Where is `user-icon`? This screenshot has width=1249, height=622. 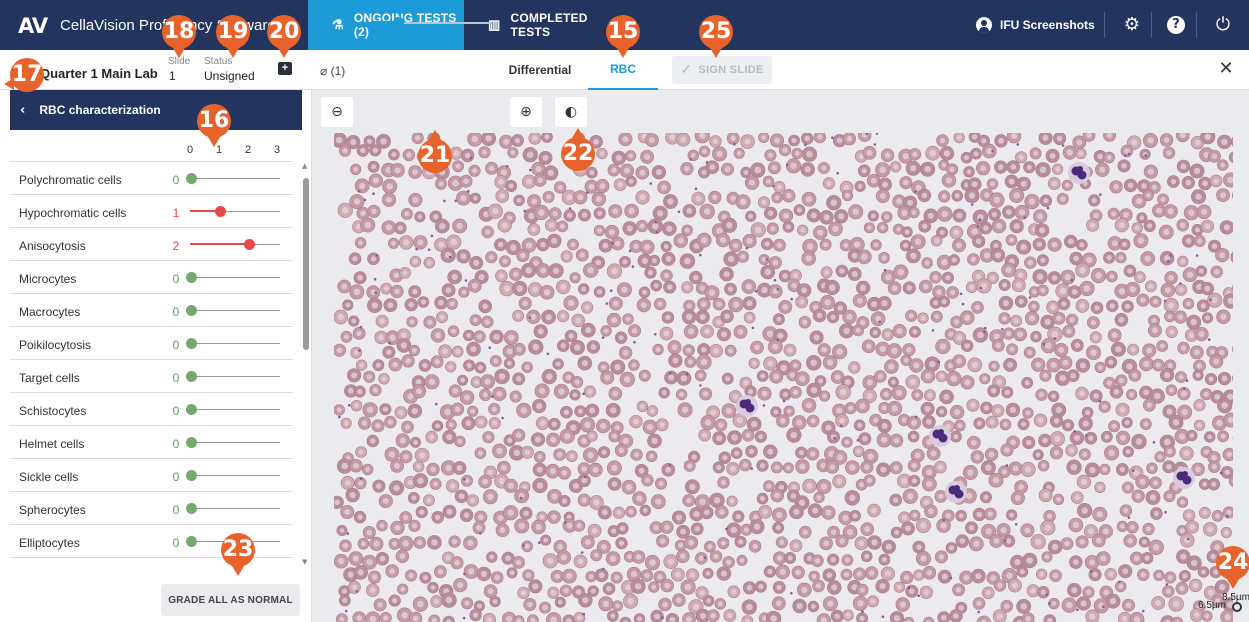
user-icon is located at coordinates (984, 25).